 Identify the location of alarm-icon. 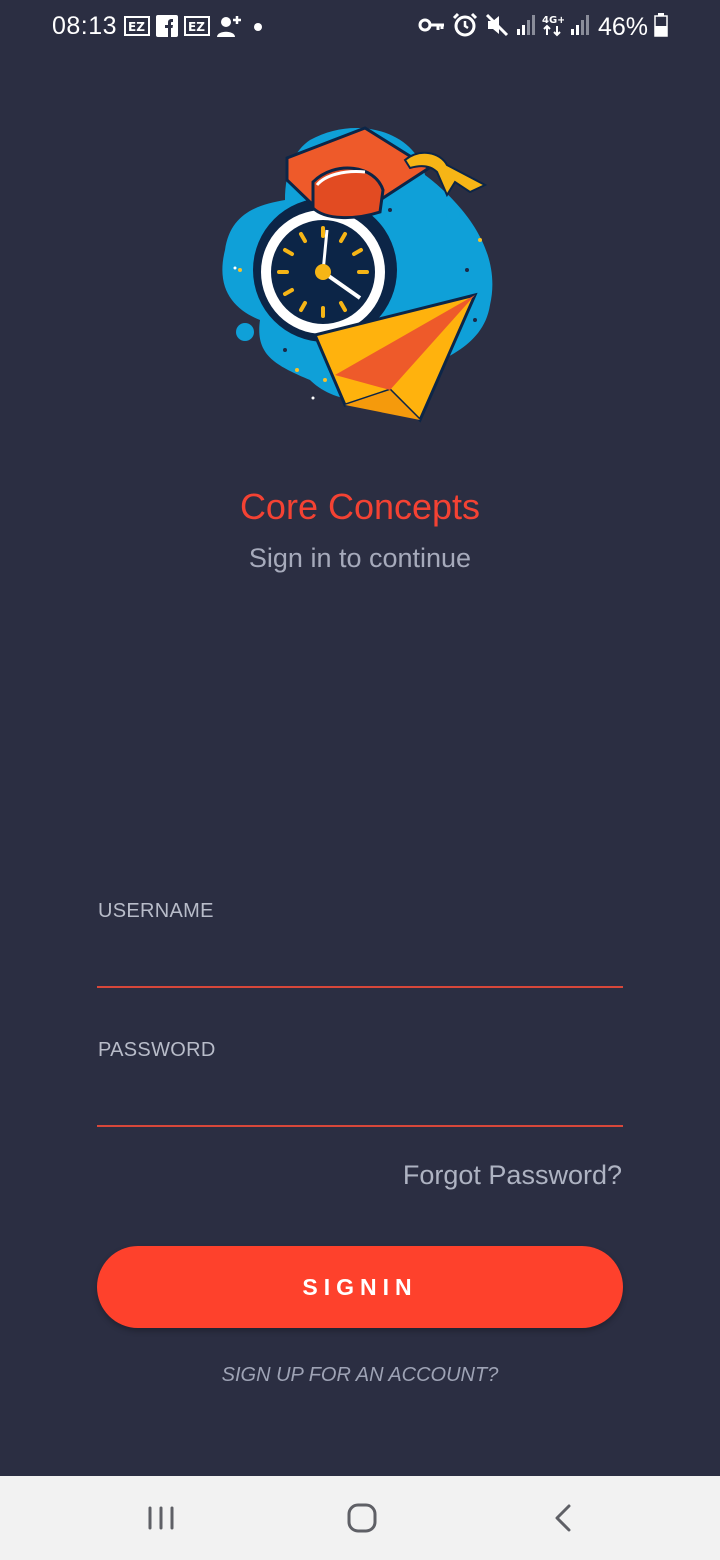
(465, 27).